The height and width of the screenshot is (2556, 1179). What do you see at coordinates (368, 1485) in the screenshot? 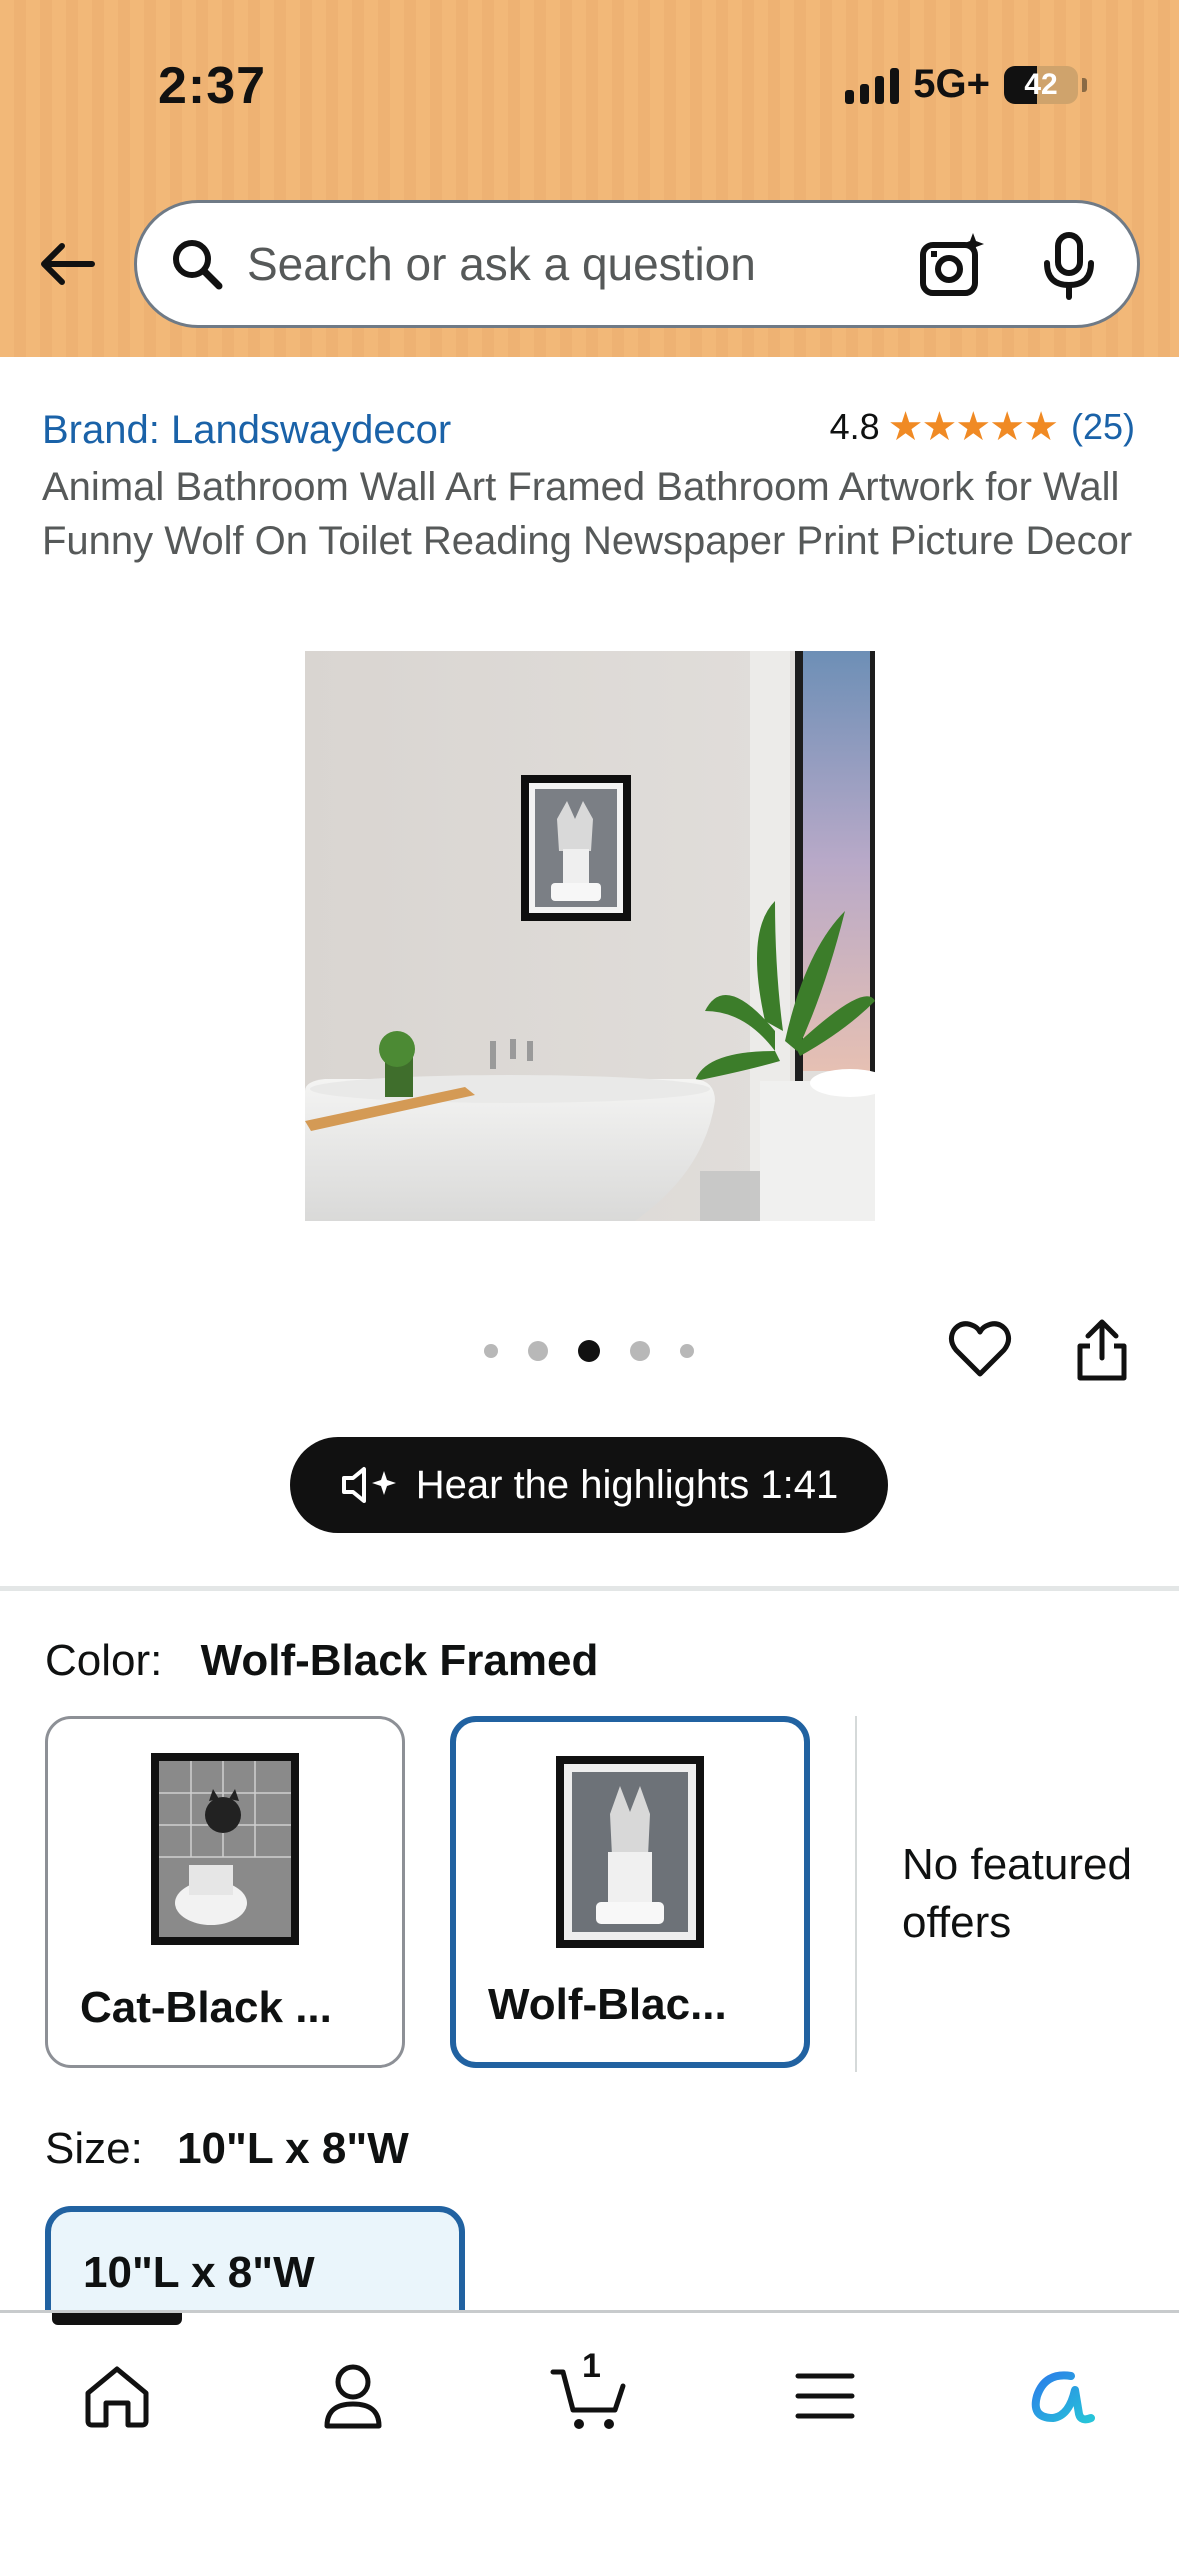
I see `speaker-sparkle-icon` at bounding box center [368, 1485].